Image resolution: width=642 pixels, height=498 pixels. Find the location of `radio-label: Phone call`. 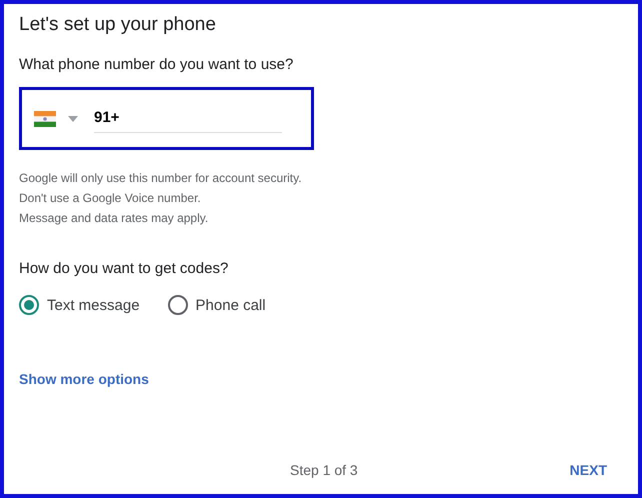

radio-label: Phone call is located at coordinates (231, 305).